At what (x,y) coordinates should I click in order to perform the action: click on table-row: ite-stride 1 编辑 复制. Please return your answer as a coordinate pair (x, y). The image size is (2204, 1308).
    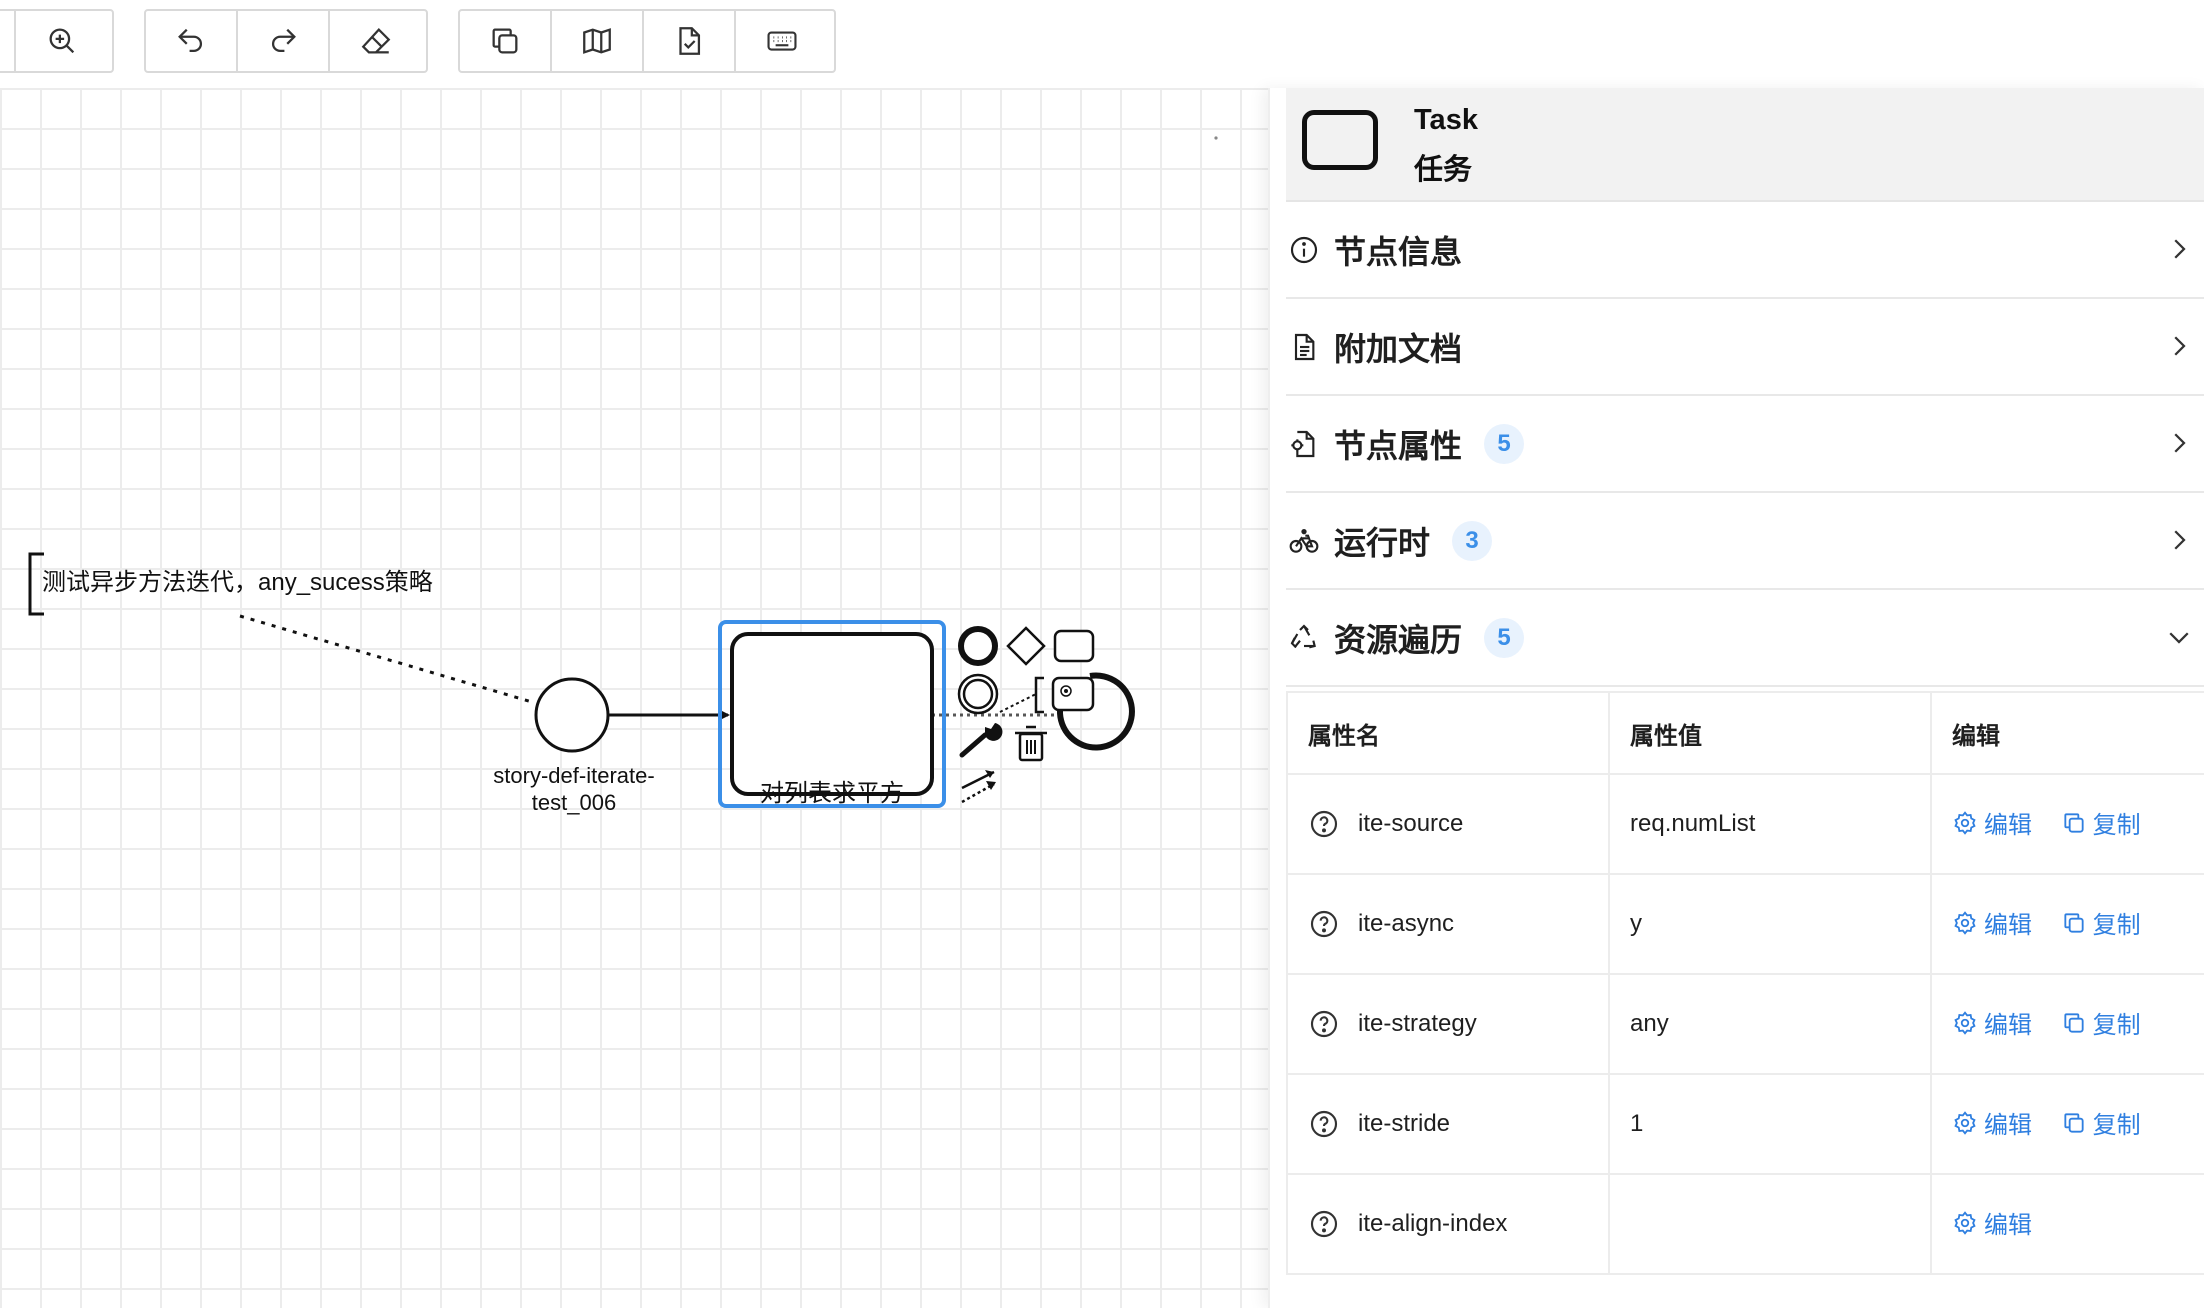
    Looking at the image, I should click on (1745, 1124).